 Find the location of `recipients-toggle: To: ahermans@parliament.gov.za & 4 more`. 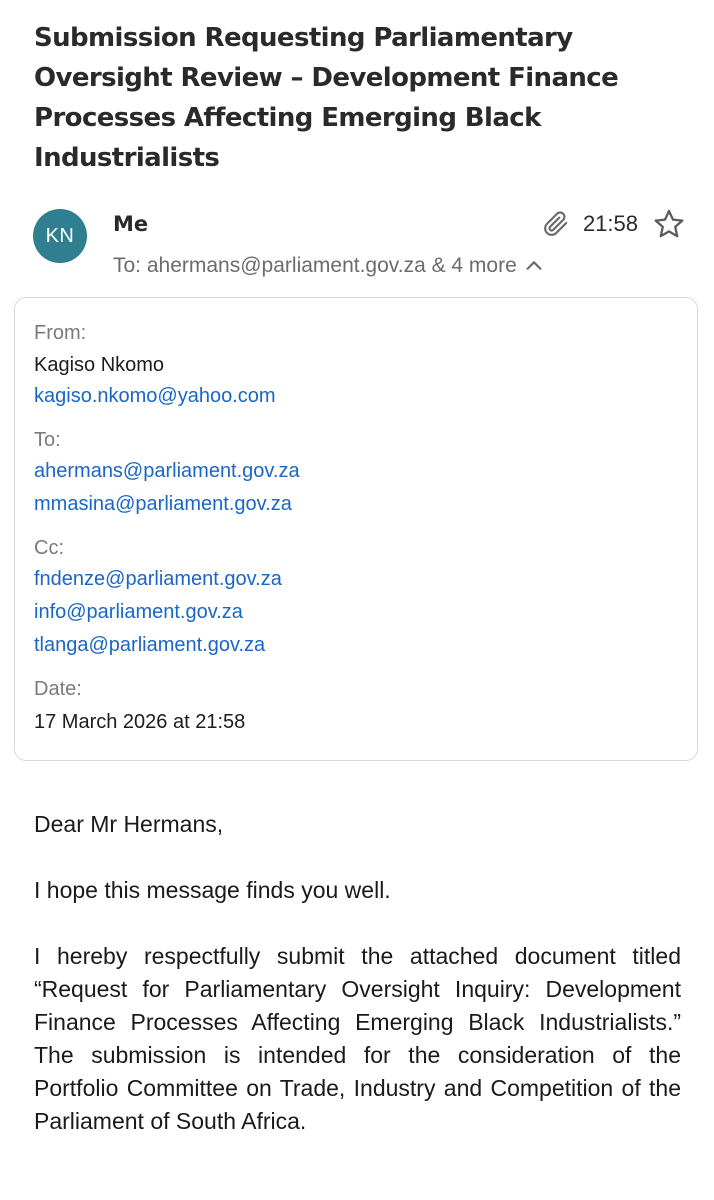

recipients-toggle: To: ahermans@parliament.gov.za & 4 more is located at coordinates (329, 266).